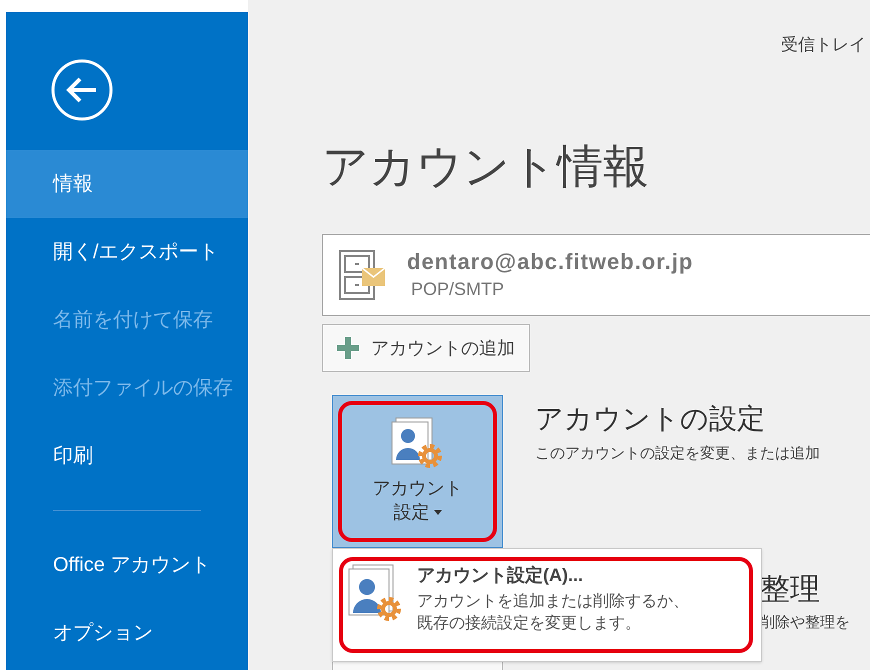  I want to click on sidebar-item: 開く/エクスポート, so click(127, 252).